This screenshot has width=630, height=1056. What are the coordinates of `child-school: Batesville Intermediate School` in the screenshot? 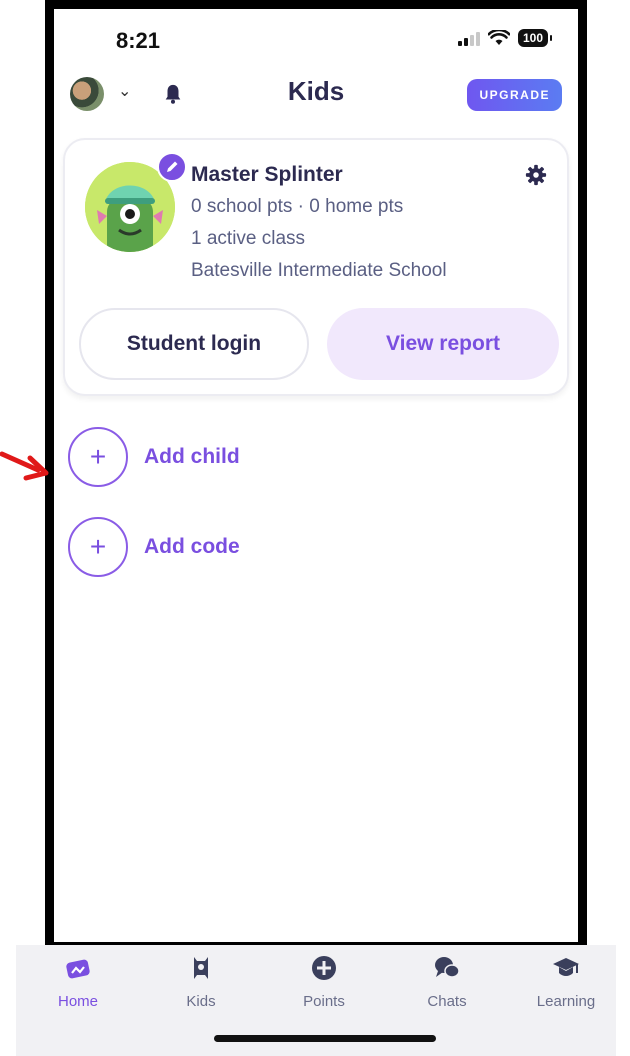 It's located at (319, 270).